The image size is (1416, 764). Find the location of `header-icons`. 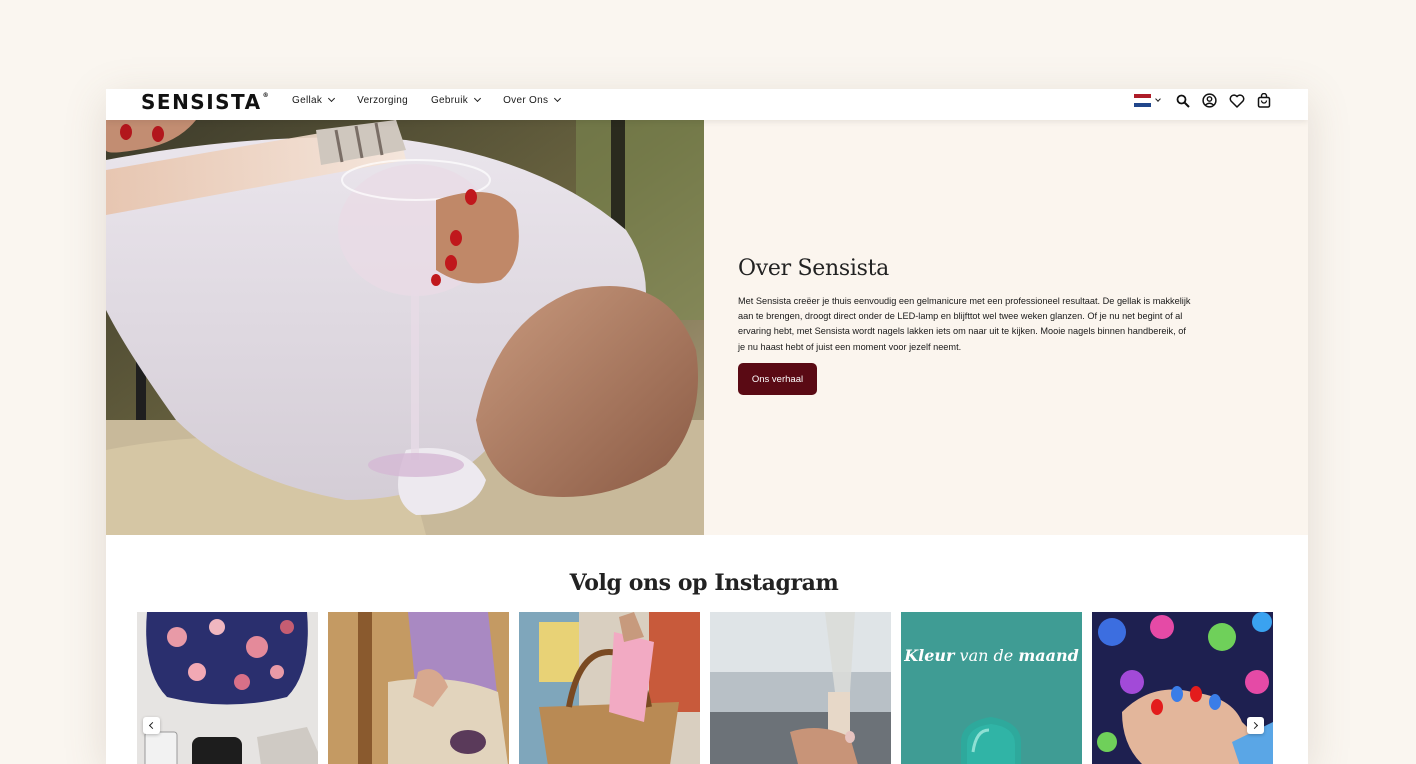

header-icons is located at coordinates (1203, 100).